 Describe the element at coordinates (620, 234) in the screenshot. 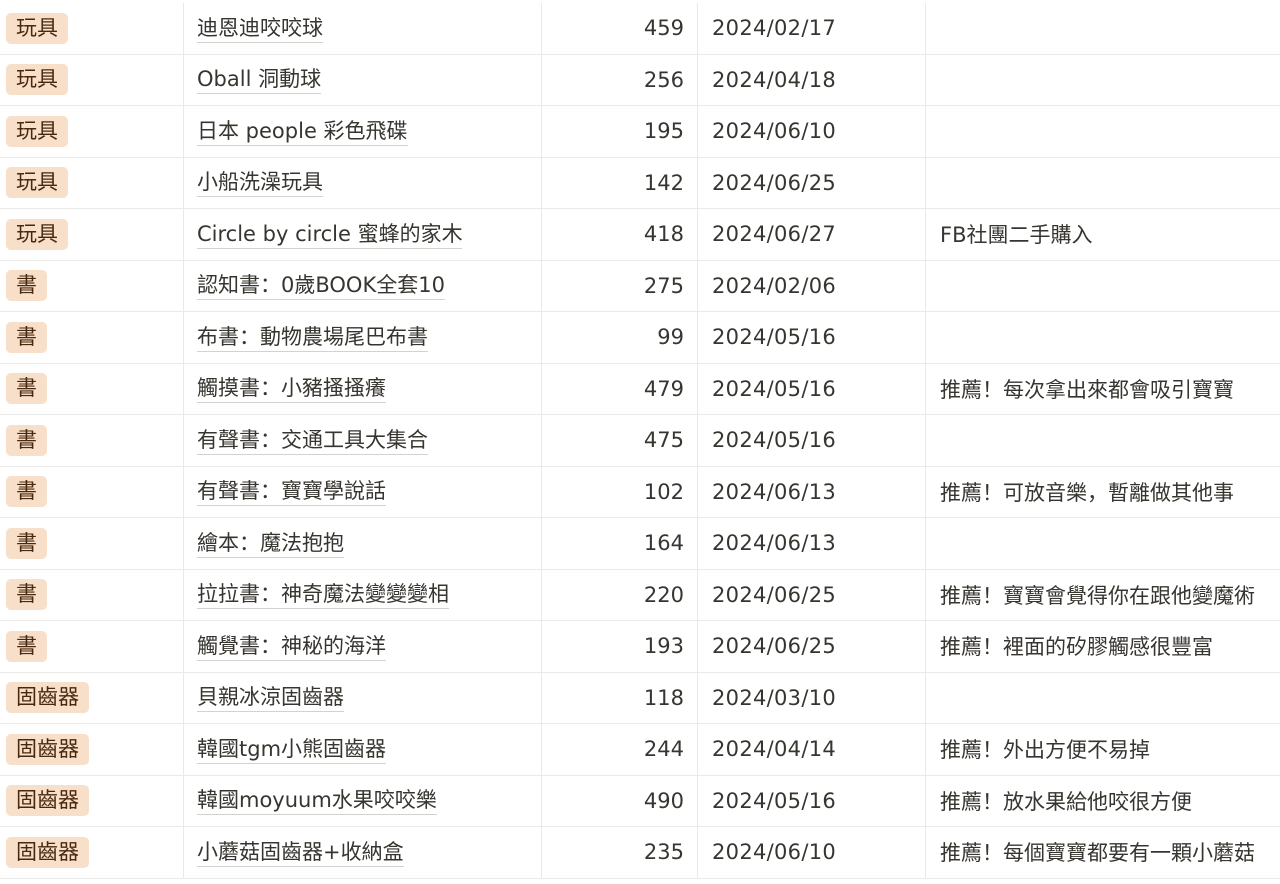

I see `price-cell: 418` at that location.